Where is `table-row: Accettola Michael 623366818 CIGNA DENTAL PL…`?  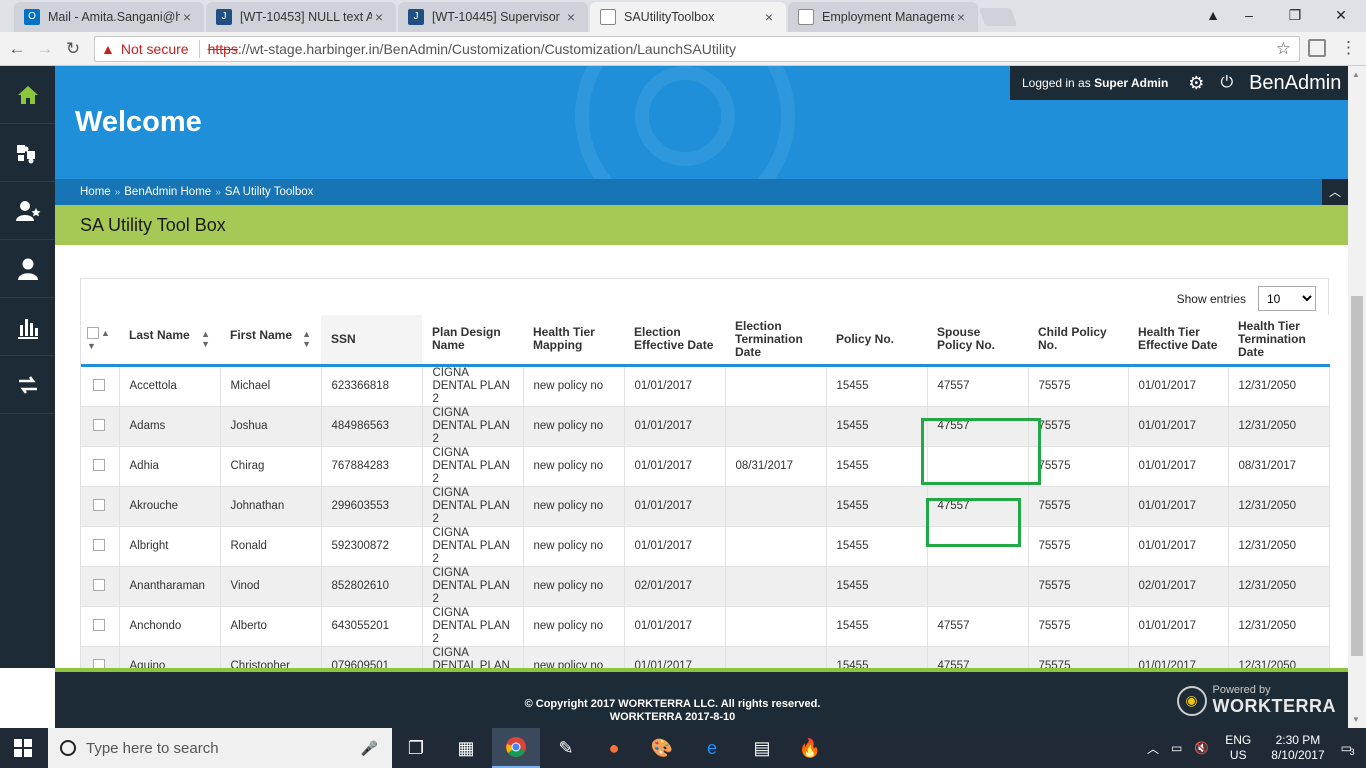 table-row: Accettola Michael 623366818 CIGNA DENTAL PL… is located at coordinates (705, 386).